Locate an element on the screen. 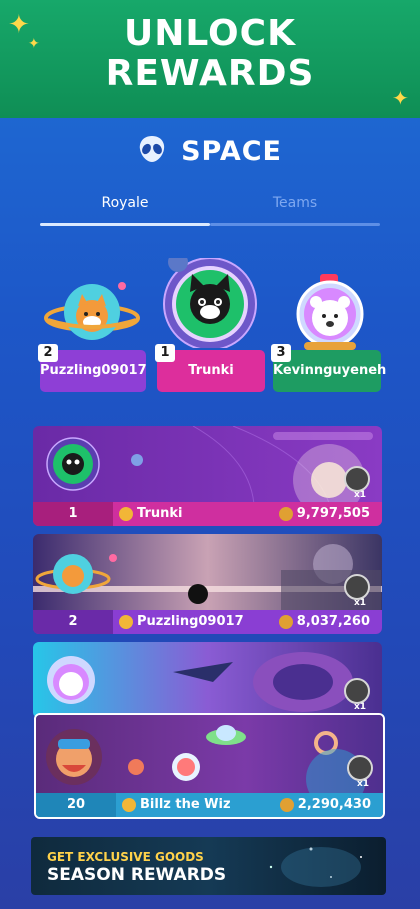 This screenshot has height=909, width=420. podium-name-2: Puzzling09017 is located at coordinates (93, 370).